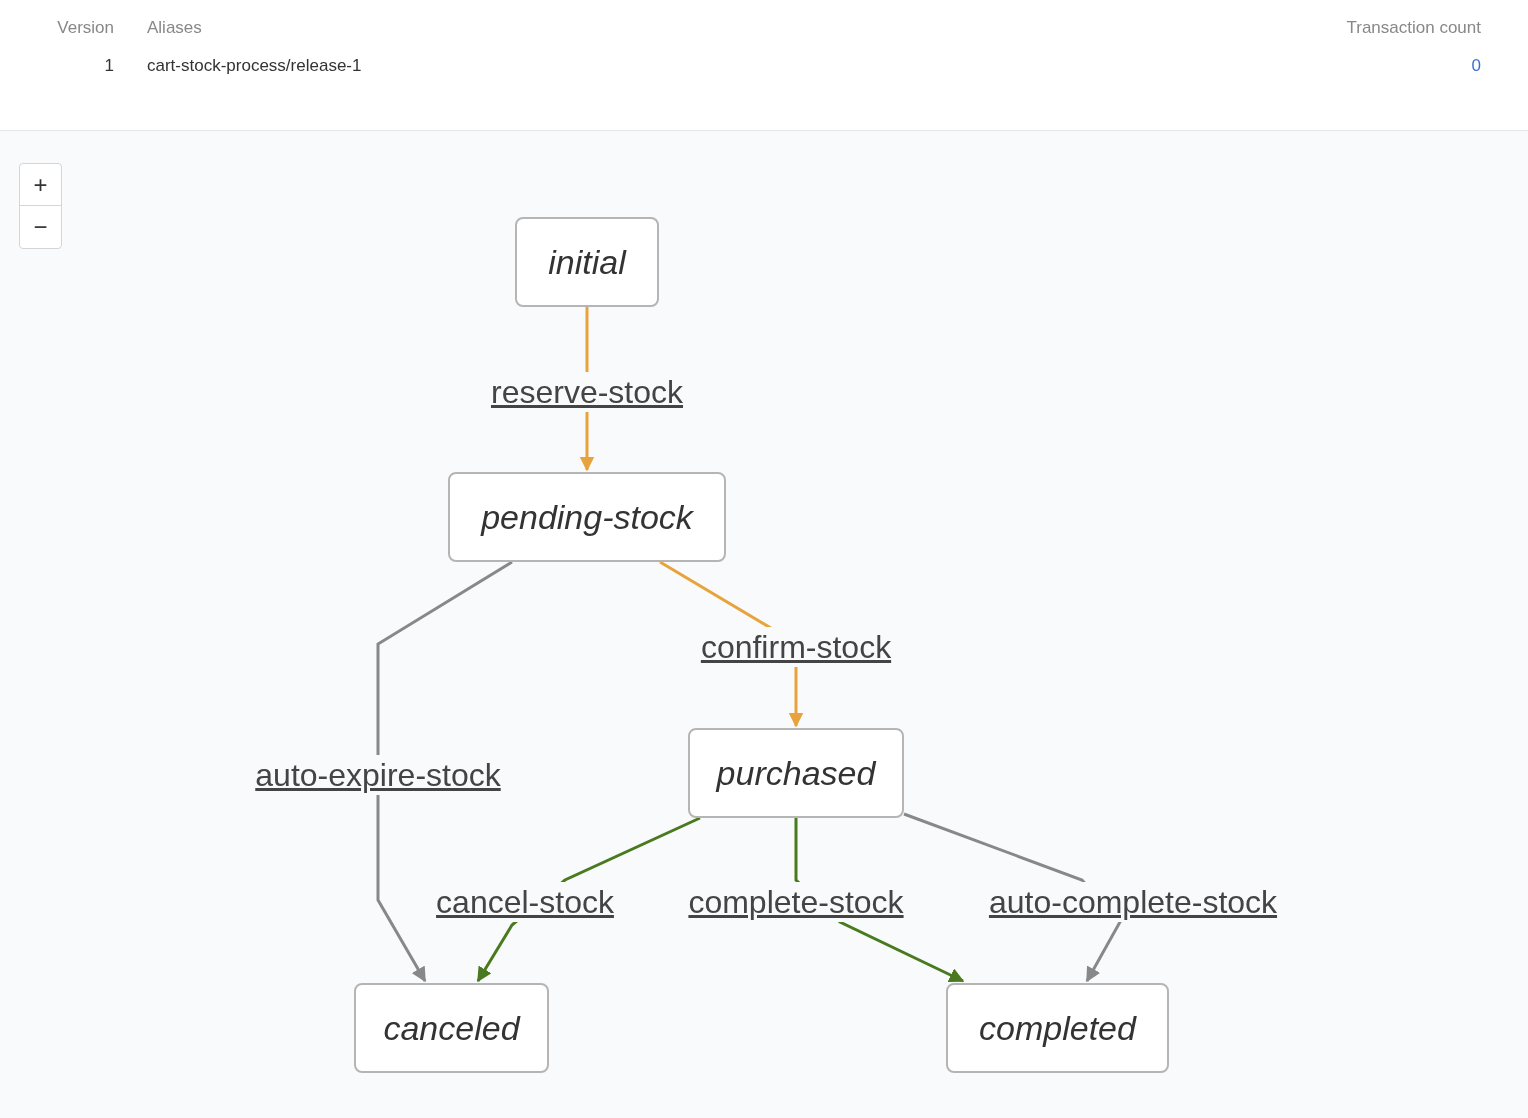 The width and height of the screenshot is (1528, 1118). What do you see at coordinates (174, 27) in the screenshot?
I see `column-header: Aliases` at bounding box center [174, 27].